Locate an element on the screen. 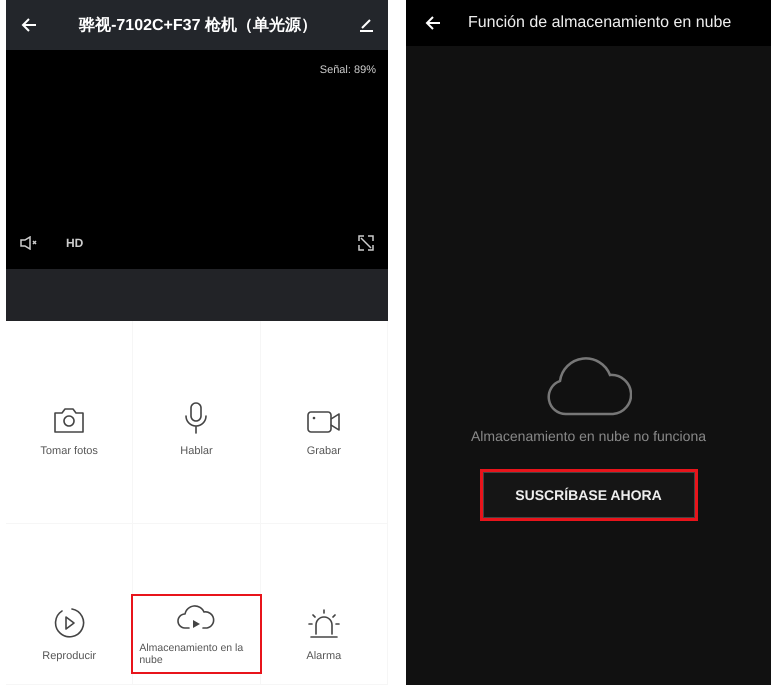 This screenshot has height=685, width=771. action-tile: Hablar is located at coordinates (196, 429).